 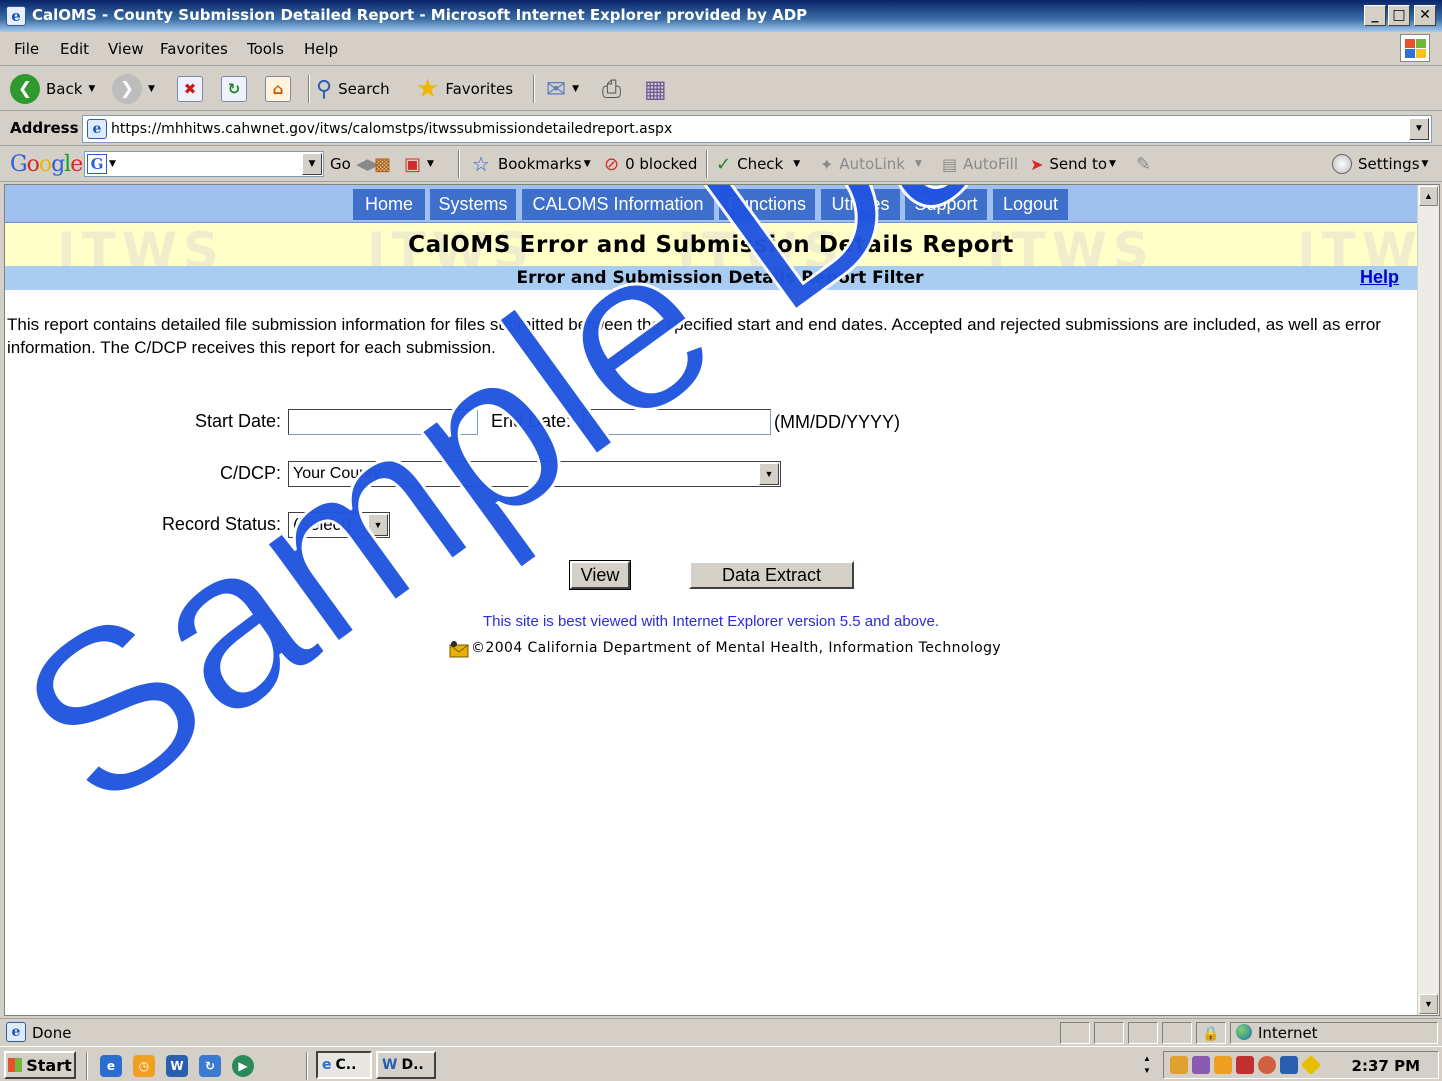 What do you see at coordinates (52, 89) in the screenshot?
I see `back-button: ❮ Back ▼` at bounding box center [52, 89].